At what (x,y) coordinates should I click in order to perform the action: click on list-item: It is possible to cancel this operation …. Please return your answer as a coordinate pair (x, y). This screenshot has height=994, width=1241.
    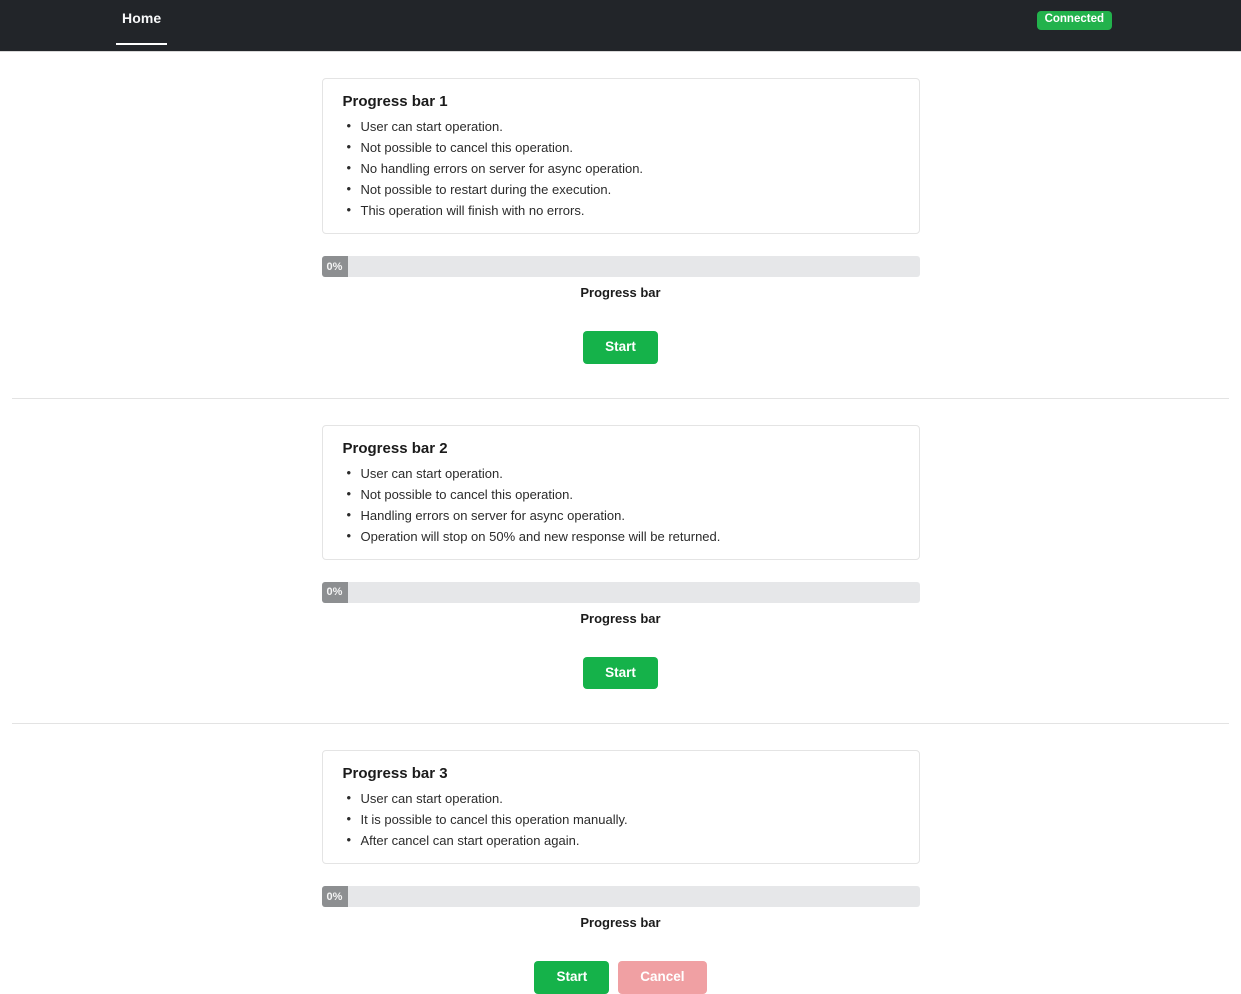
    Looking at the image, I should click on (633, 819).